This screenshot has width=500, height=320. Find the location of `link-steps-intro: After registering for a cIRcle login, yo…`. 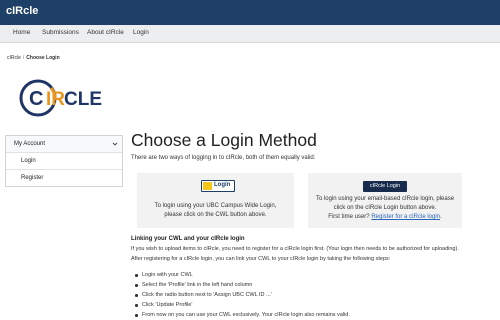

link-steps-intro: After registering for a cIRcle login, yo… is located at coordinates (261, 259).